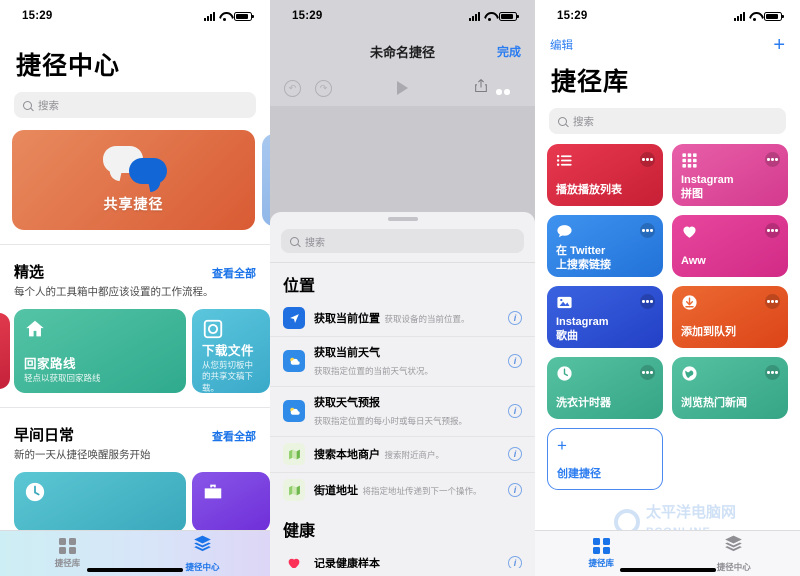 The height and width of the screenshot is (576, 800). Describe the element at coordinates (391, 421) in the screenshot. I see `action-desc: 获取指定位置的每小时或每日天气预报。` at that location.